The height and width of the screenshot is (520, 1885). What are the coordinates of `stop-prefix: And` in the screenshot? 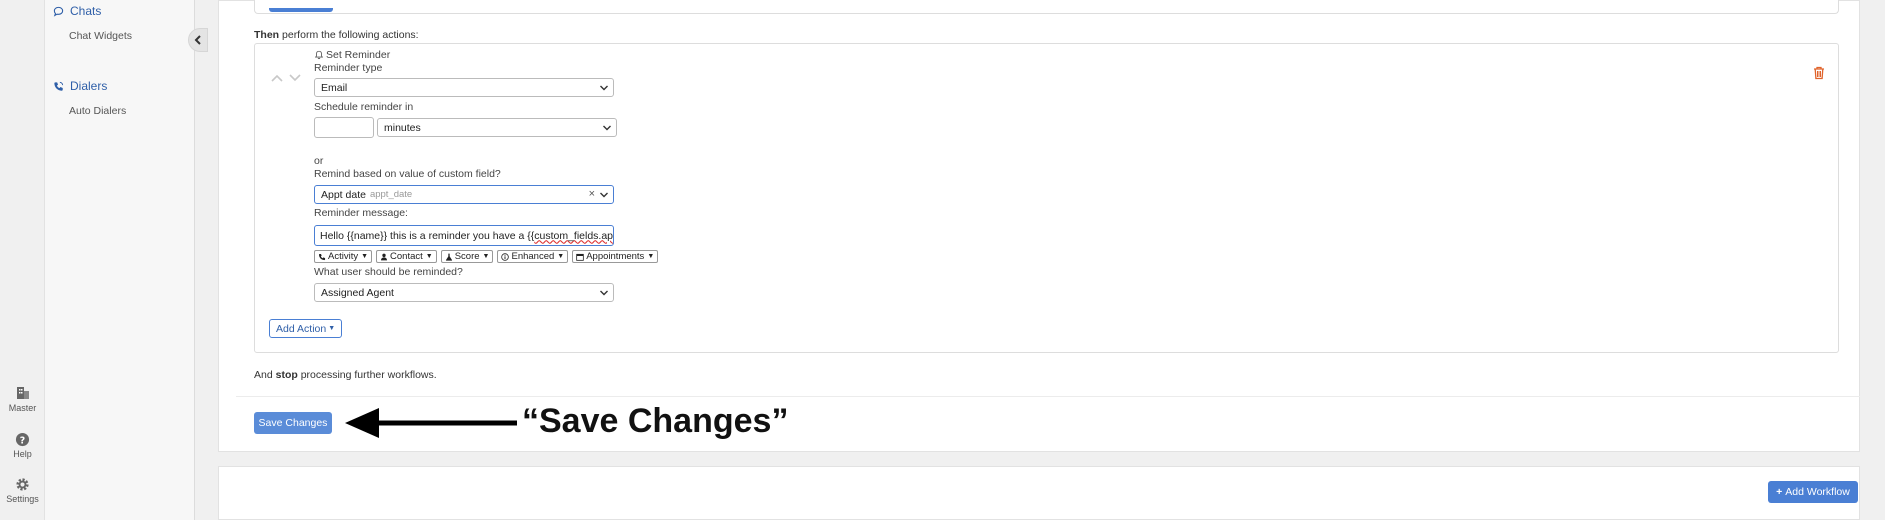 It's located at (265, 375).